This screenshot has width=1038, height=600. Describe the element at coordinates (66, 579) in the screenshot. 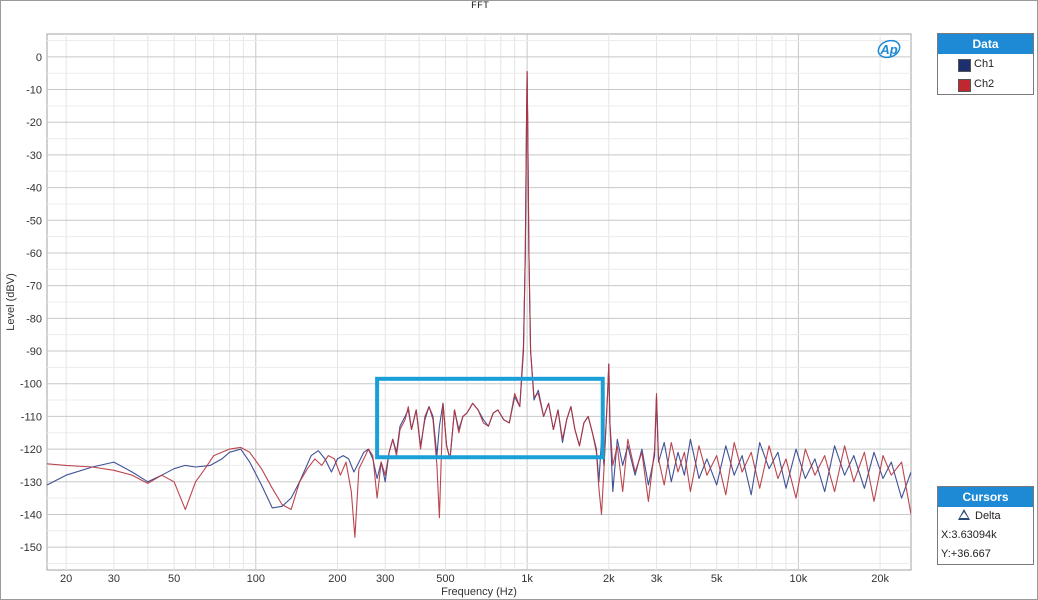

I see `x-tick-label: 20` at that location.